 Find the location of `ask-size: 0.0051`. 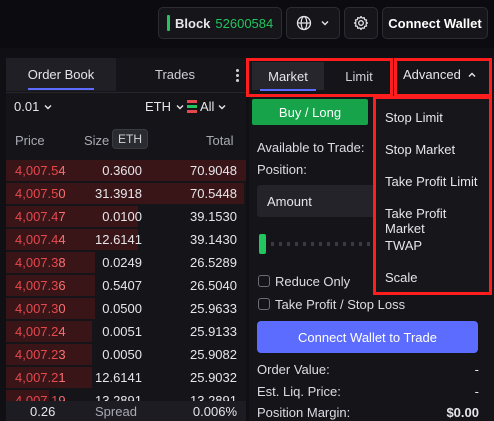

ask-size: 0.0051 is located at coordinates (122, 331).